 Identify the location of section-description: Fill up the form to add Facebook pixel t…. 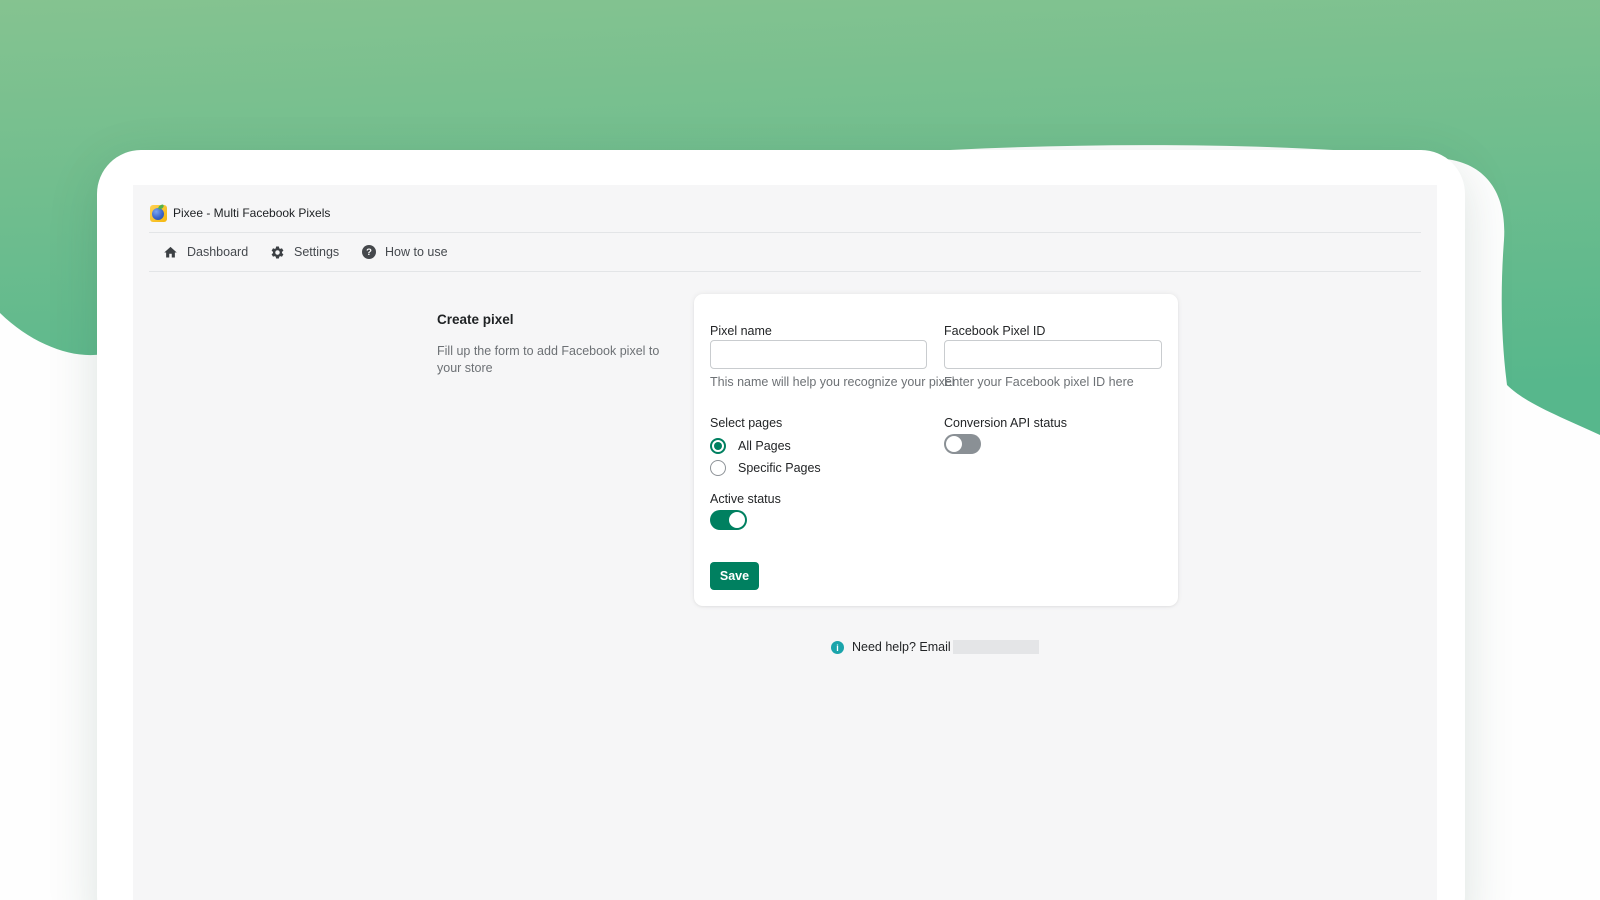
(548, 359).